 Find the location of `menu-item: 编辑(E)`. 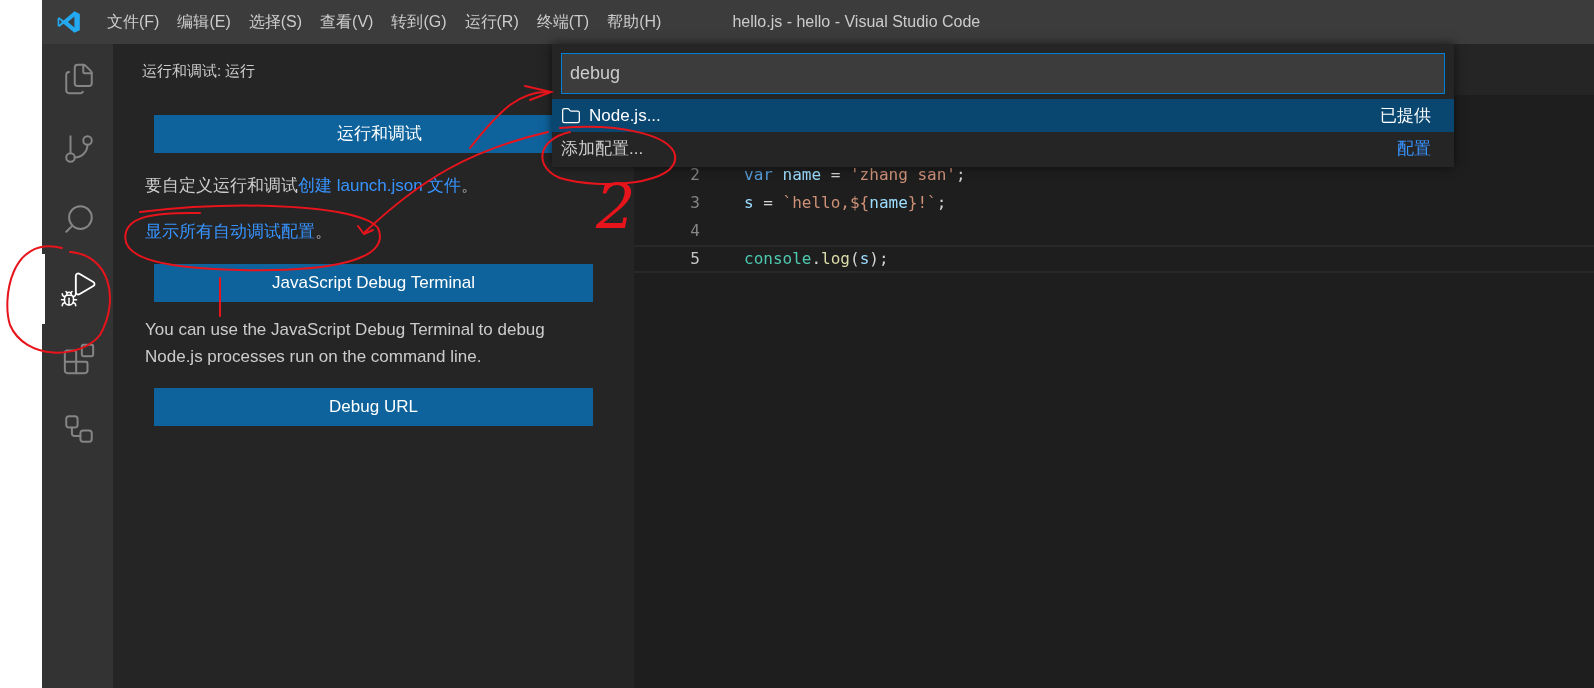

menu-item: 编辑(E) is located at coordinates (204, 22).